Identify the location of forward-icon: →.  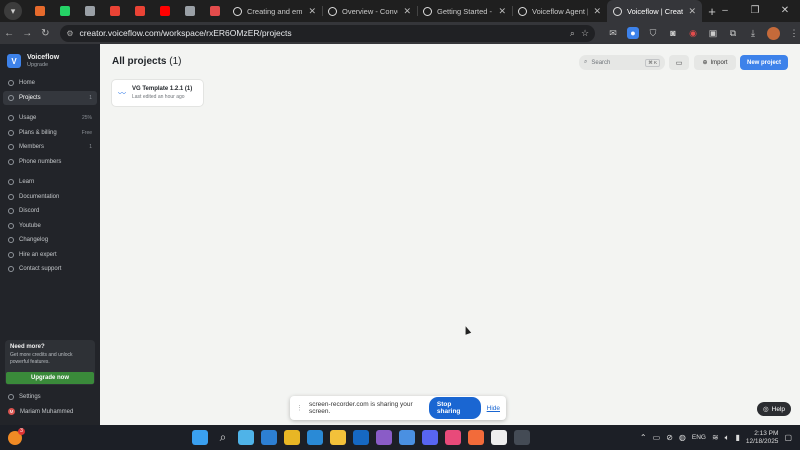
(27, 33).